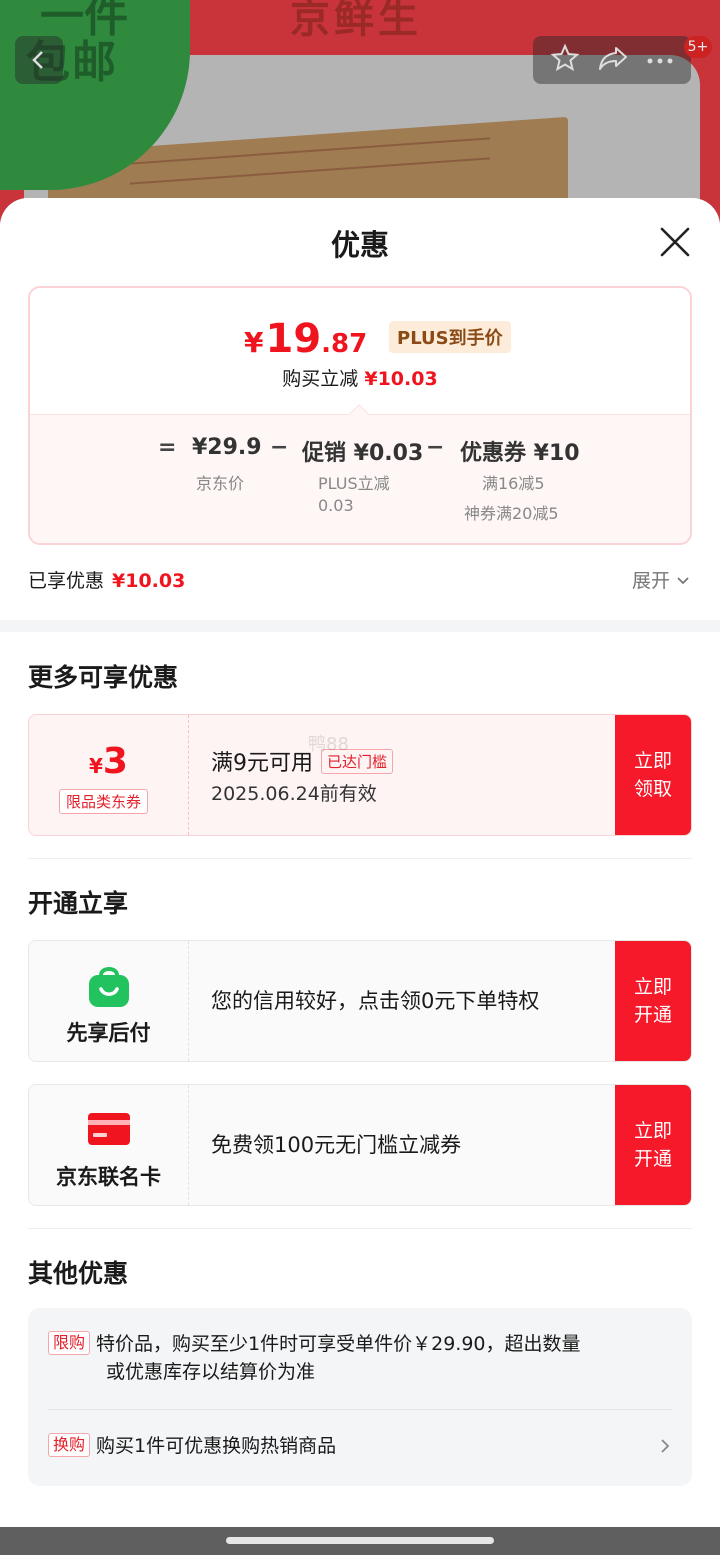 The image size is (720, 1555). Describe the element at coordinates (293, 339) in the screenshot. I see `final-price-integer: 19` at that location.